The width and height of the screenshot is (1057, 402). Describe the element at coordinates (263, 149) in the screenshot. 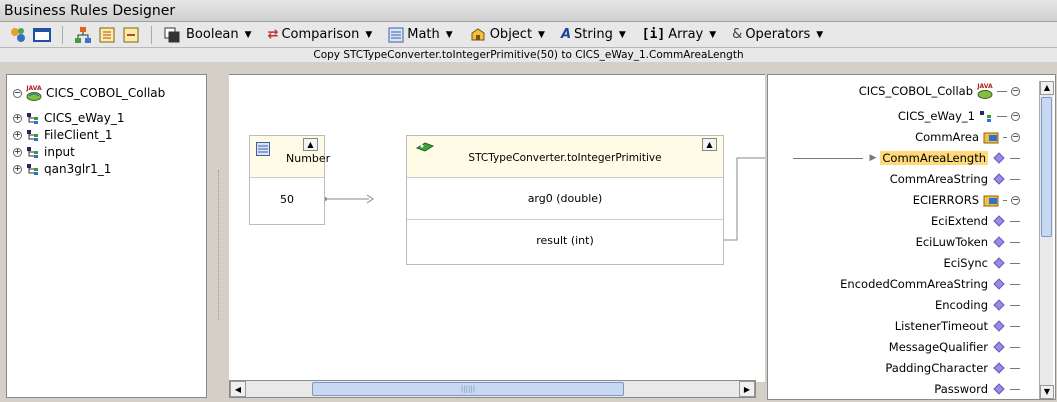

I see `number-icon` at that location.